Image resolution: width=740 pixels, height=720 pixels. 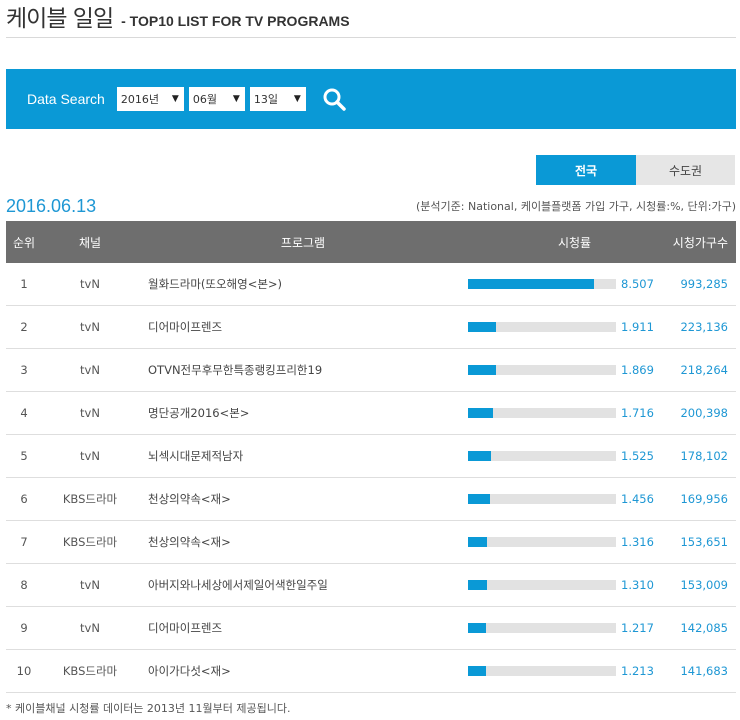 I want to click on rating-value: 1.456, so click(x=637, y=499).